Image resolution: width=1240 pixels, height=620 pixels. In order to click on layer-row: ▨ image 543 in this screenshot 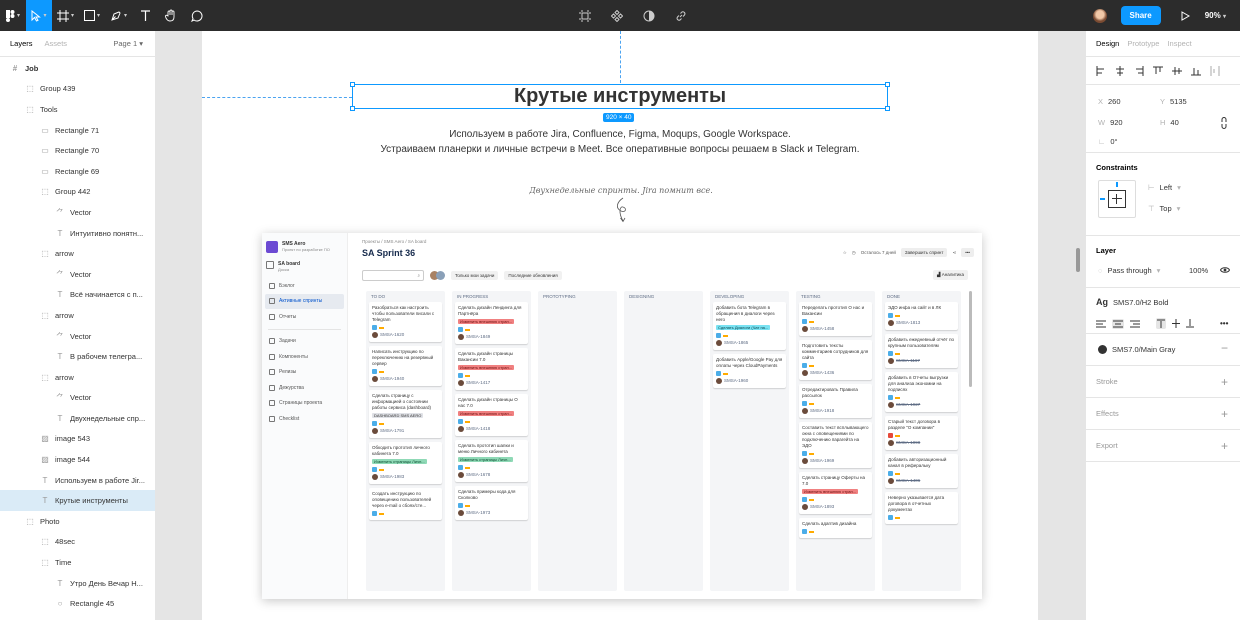, I will do `click(77, 439)`.